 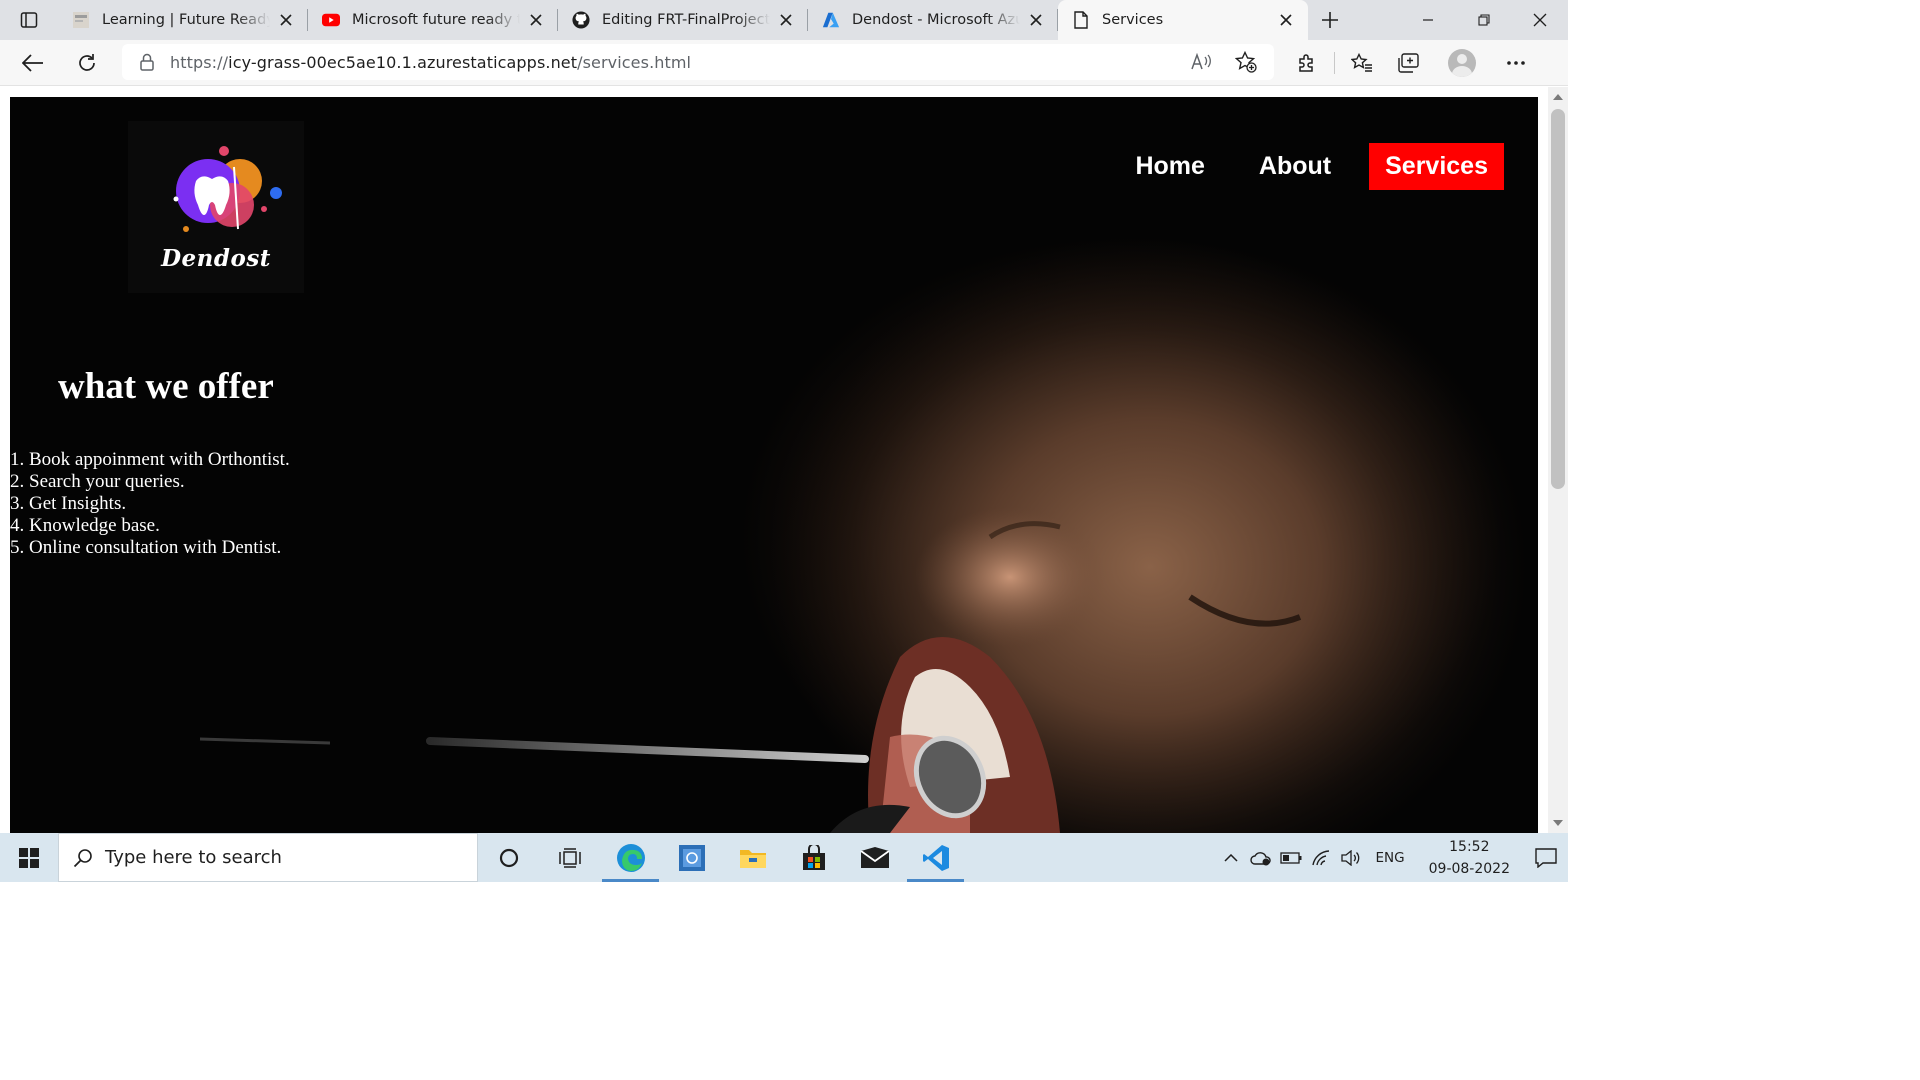 I want to click on scroll-up-icon, so click(x=1558, y=97).